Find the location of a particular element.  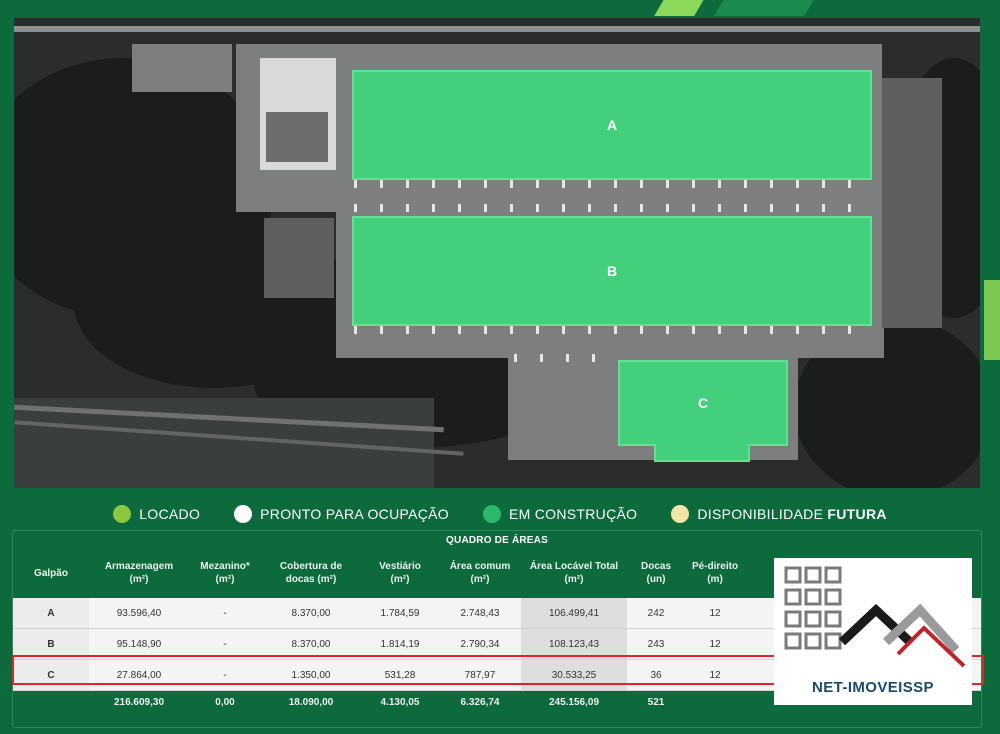

cell-galpao: A is located at coordinates (51, 613).